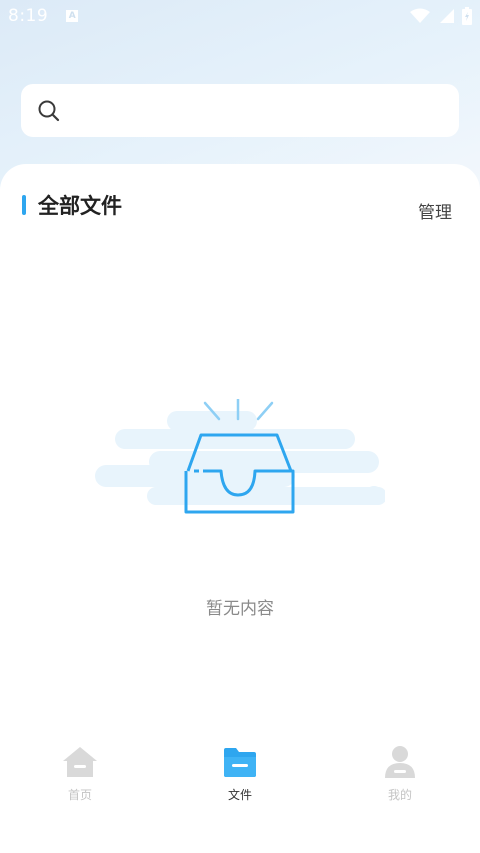 The height and width of the screenshot is (853, 480). What do you see at coordinates (447, 16) in the screenshot?
I see `signal-icon` at bounding box center [447, 16].